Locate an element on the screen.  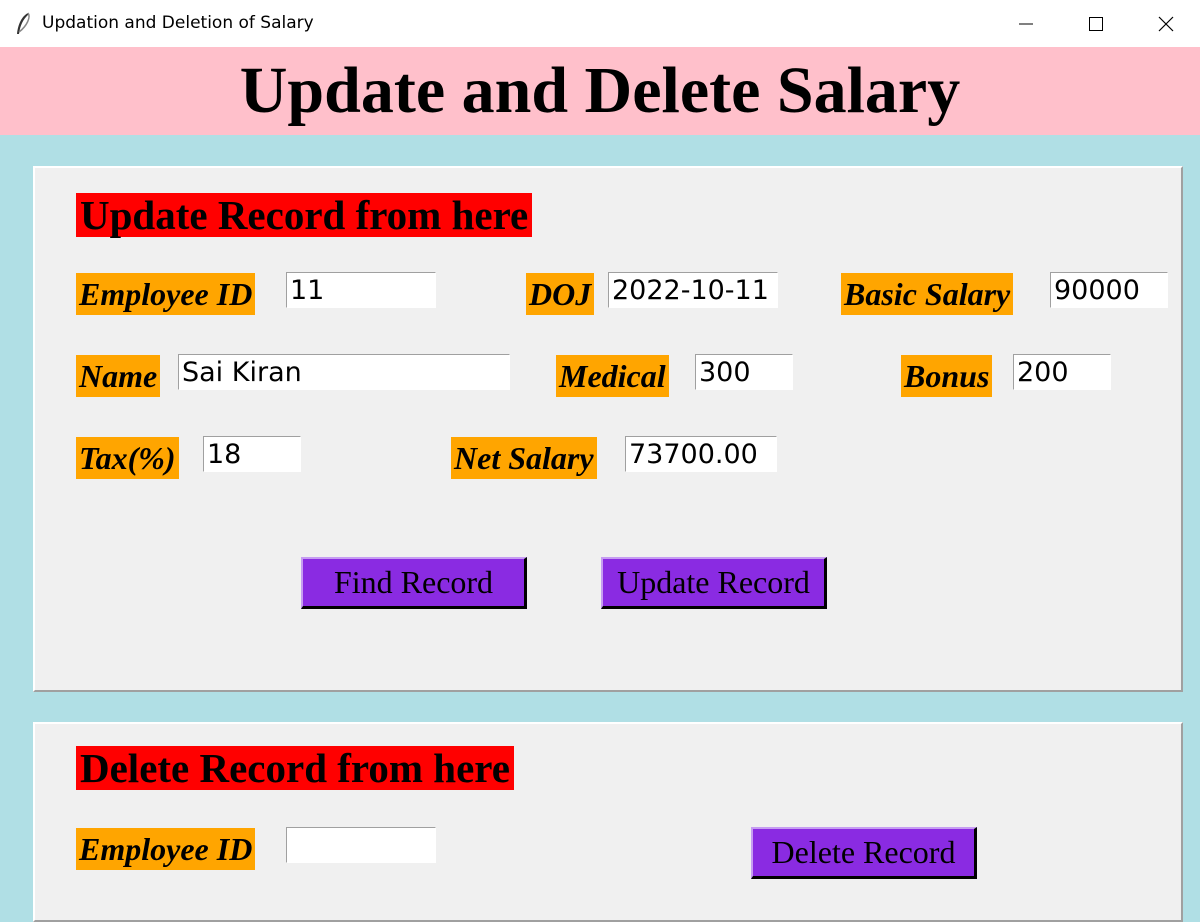
maximize-button is located at coordinates (1095, 23).